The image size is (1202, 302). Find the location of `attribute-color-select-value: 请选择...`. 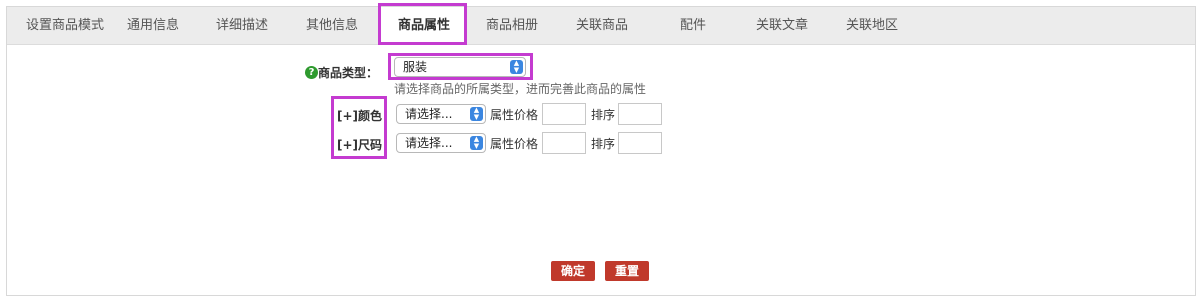

attribute-color-select-value: 请选择... is located at coordinates (429, 114).